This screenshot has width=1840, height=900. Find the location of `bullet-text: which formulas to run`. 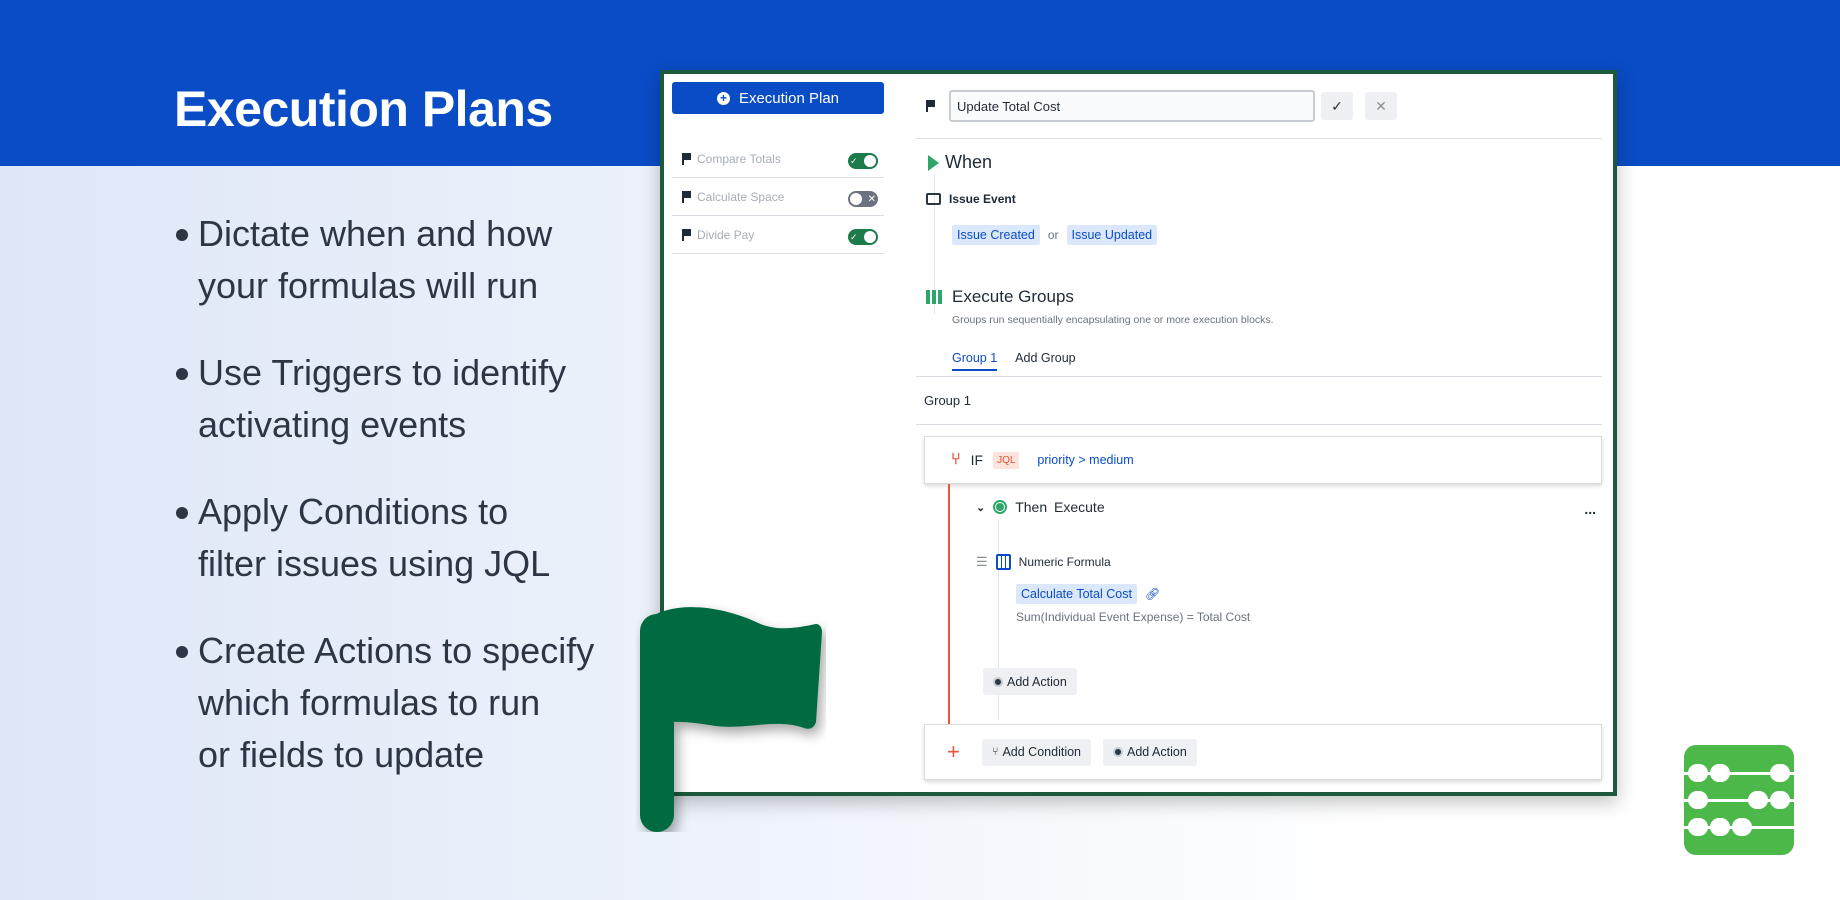

bullet-text: which formulas to run is located at coordinates (369, 702).